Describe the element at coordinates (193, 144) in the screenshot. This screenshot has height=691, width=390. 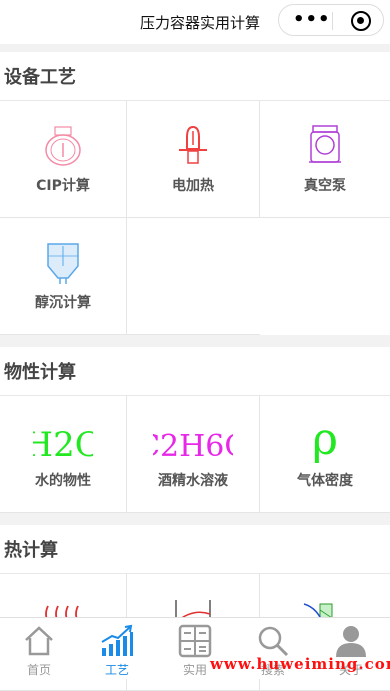
I see `electric-heater-icon` at that location.